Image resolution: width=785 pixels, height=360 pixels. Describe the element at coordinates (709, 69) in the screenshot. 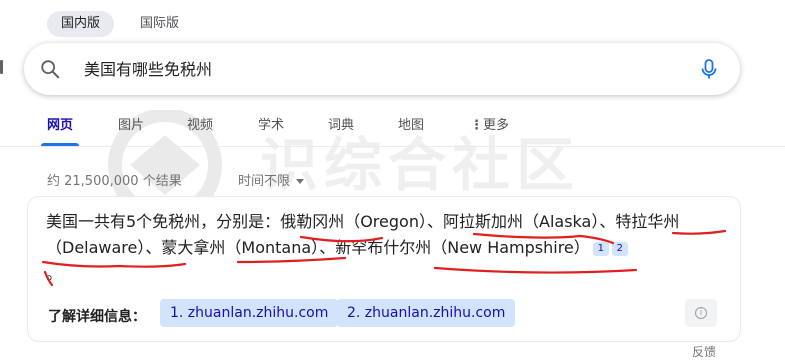

I see `microphone-icon` at that location.